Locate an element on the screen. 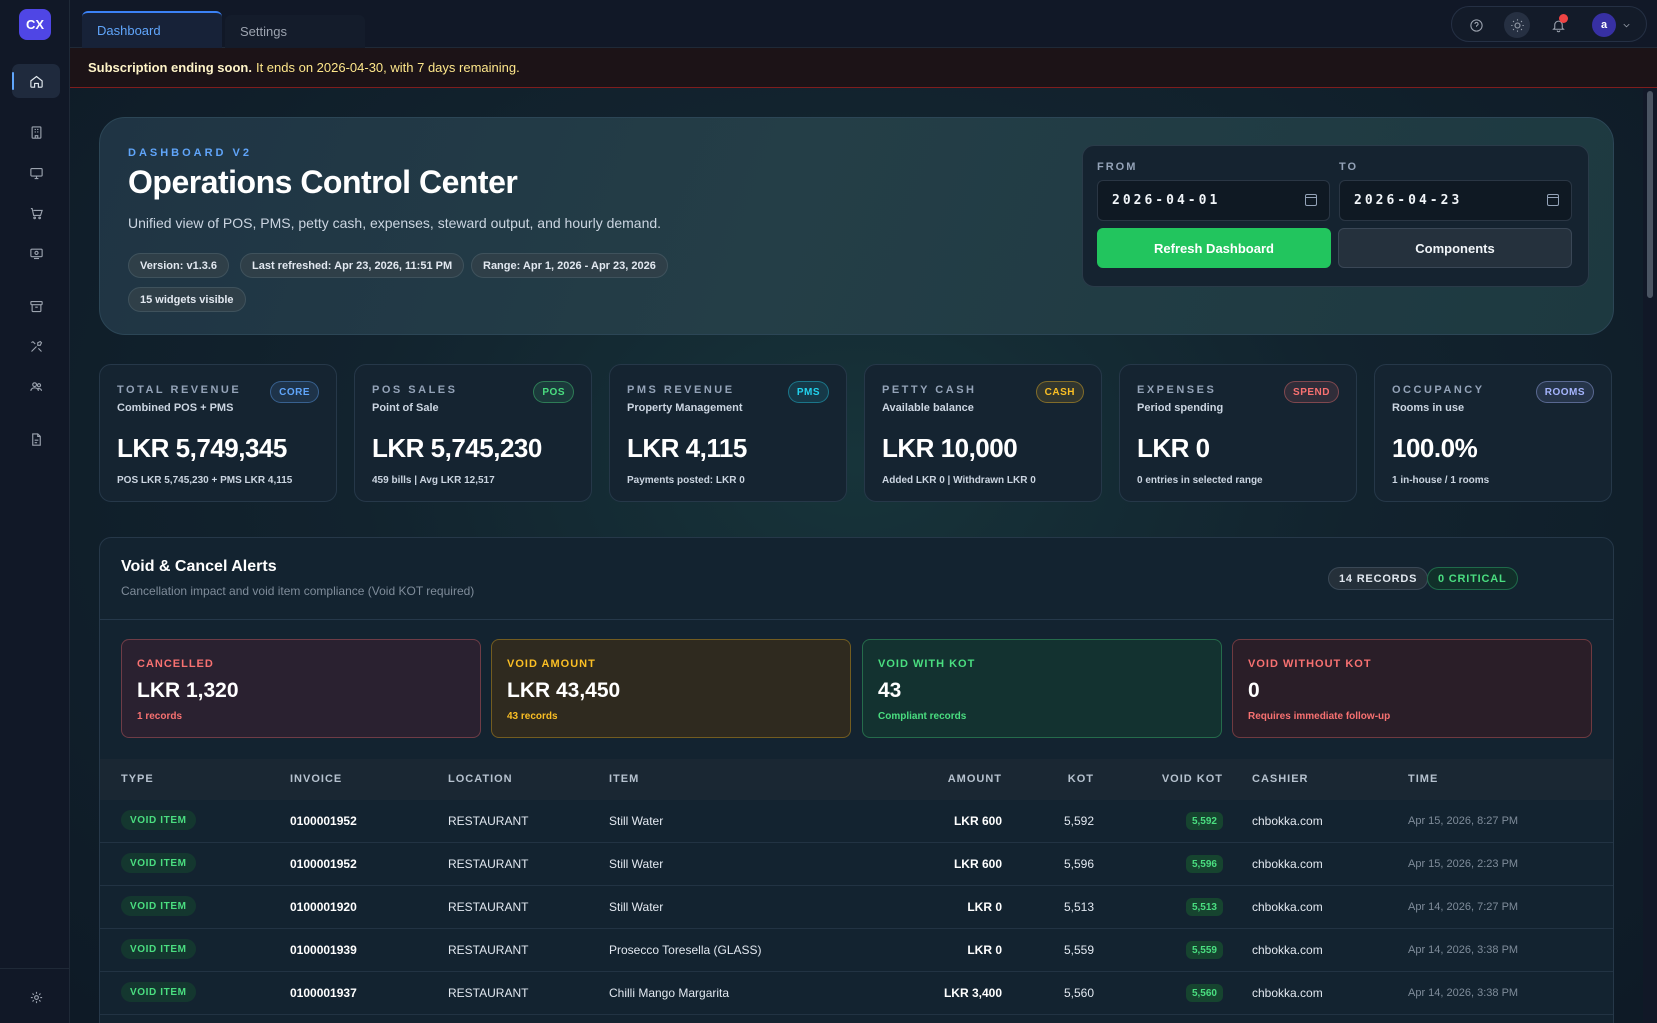 Image resolution: width=1657 pixels, height=1023 pixels. kpi-subtitle: Available balance is located at coordinates (928, 408).